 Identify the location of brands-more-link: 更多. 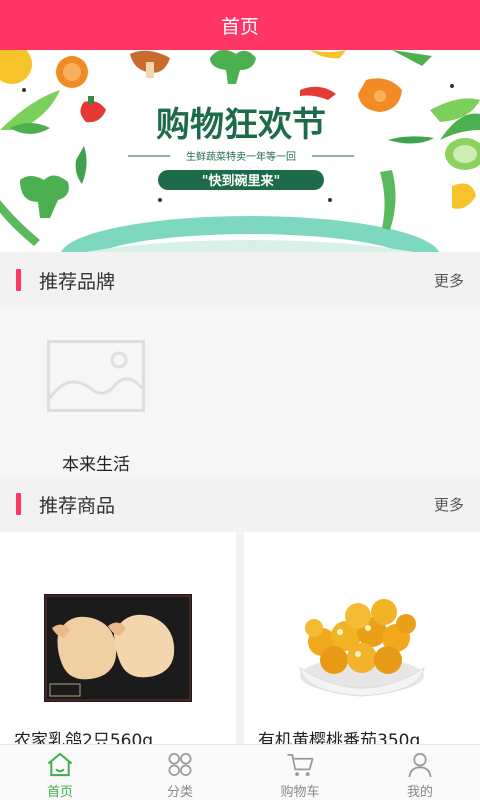
(449, 280).